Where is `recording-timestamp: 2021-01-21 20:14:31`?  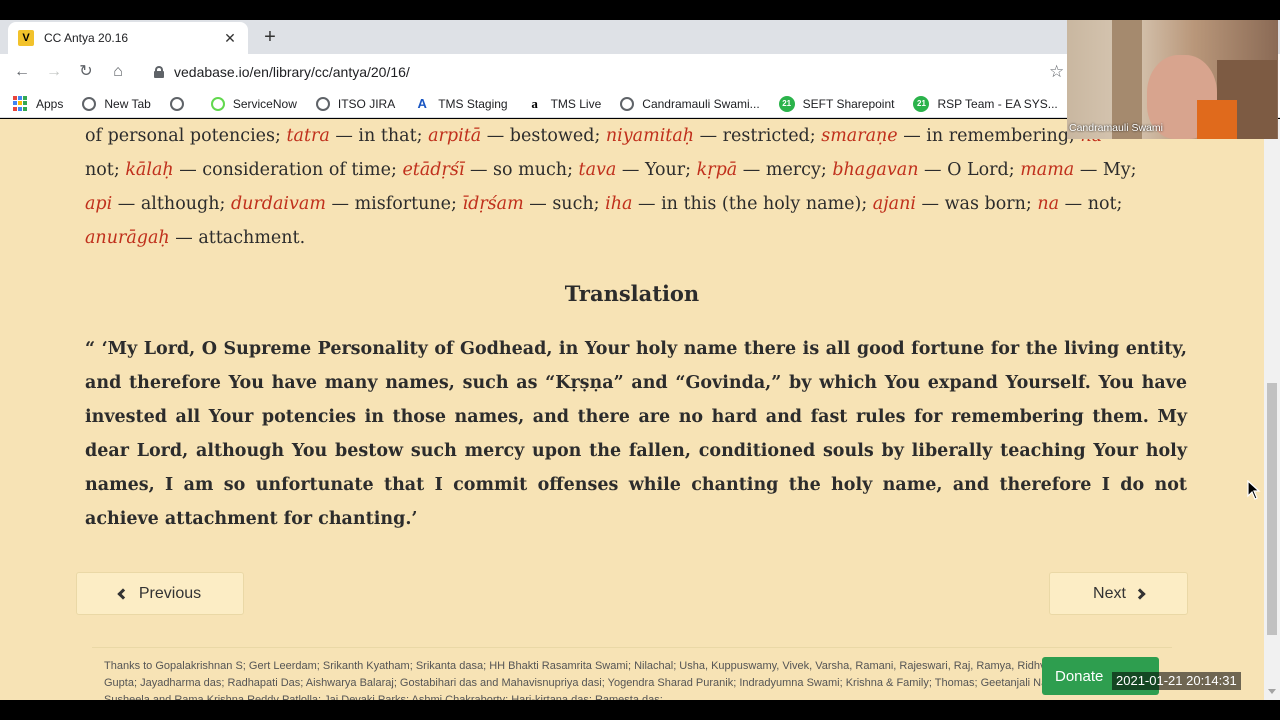
recording-timestamp: 2021-01-21 20:14:31 is located at coordinates (1176, 681).